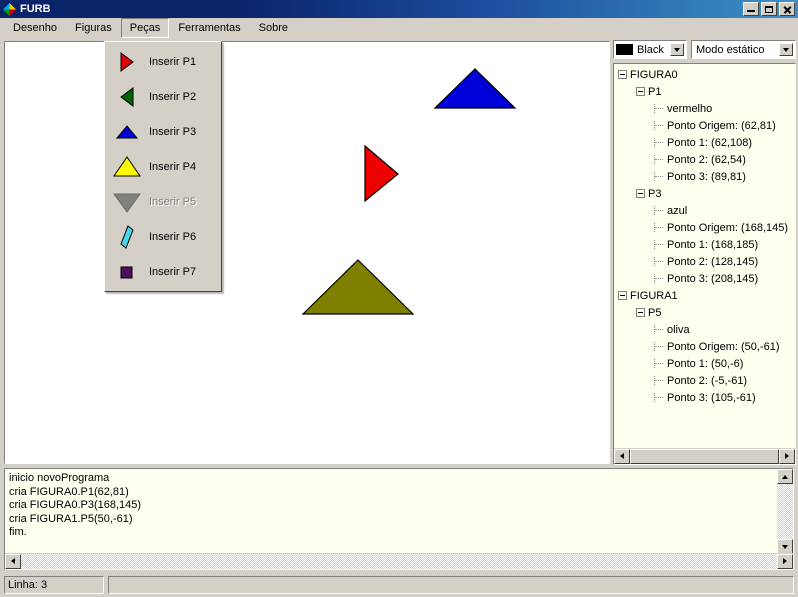 The image size is (798, 597). I want to click on scroll-down-button, so click(785, 546).